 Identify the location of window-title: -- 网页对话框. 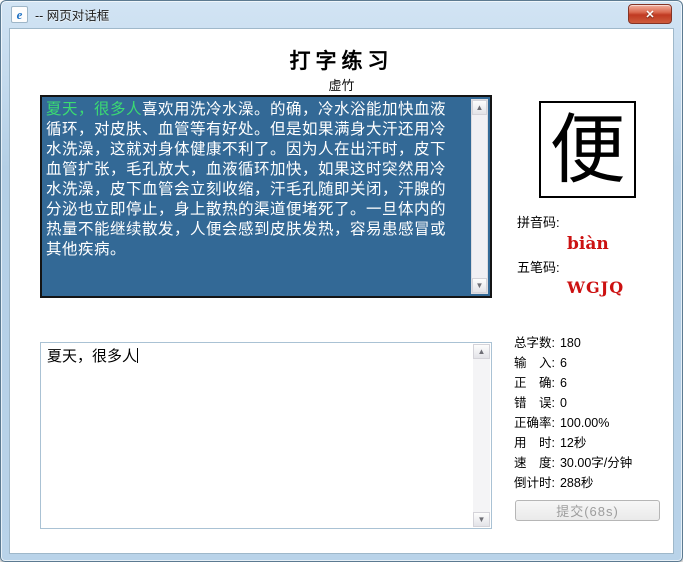
(72, 16).